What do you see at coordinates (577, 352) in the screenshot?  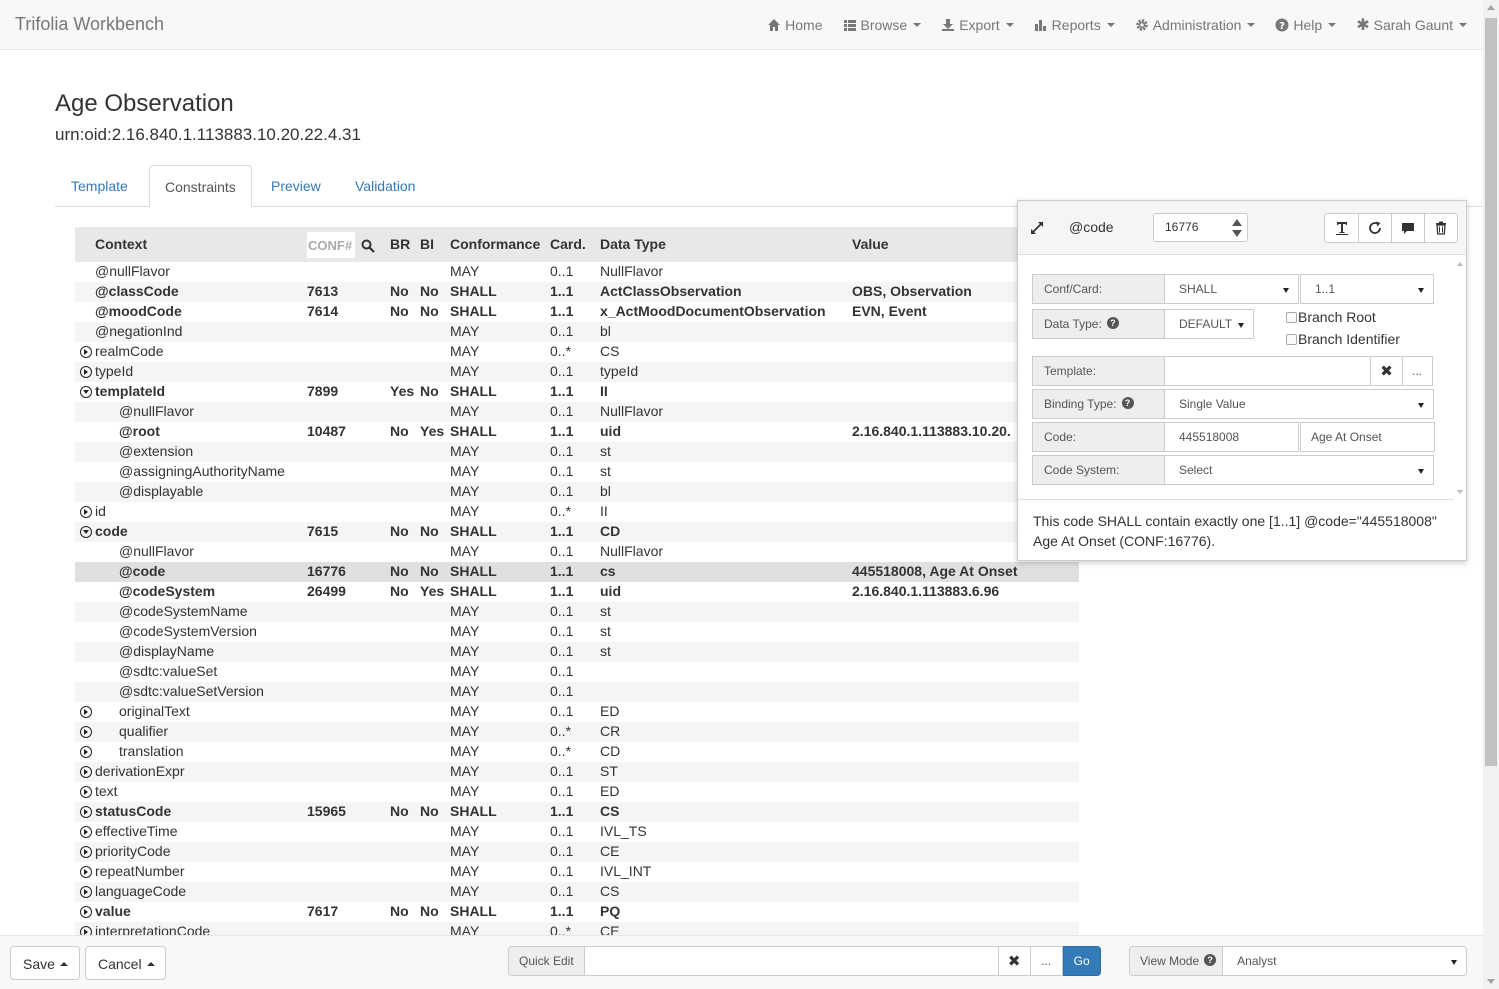 I see `table-row: realmCode MAY 0..* CS` at bounding box center [577, 352].